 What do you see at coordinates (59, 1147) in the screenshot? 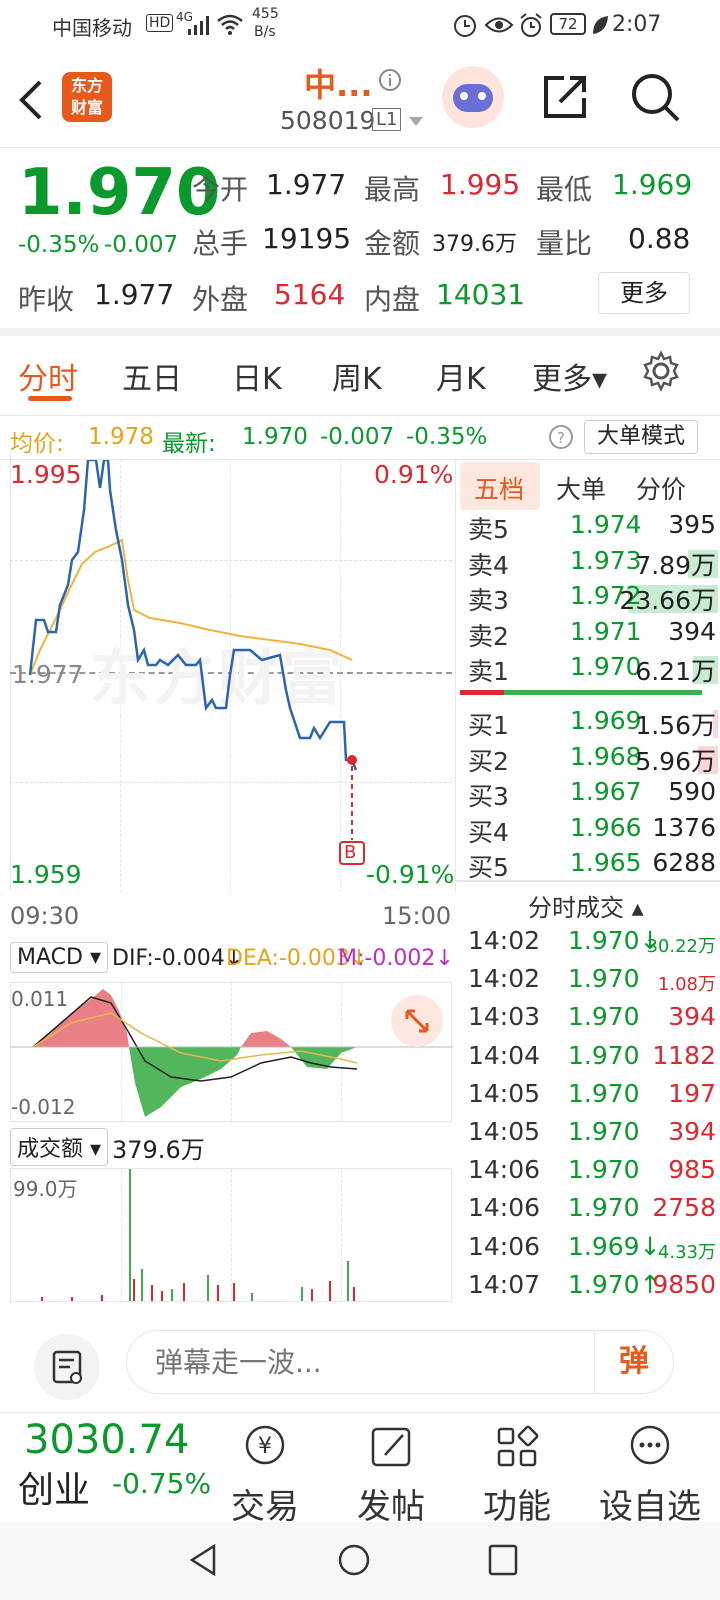
I see `volume-selector: 成交额 ▾` at bounding box center [59, 1147].